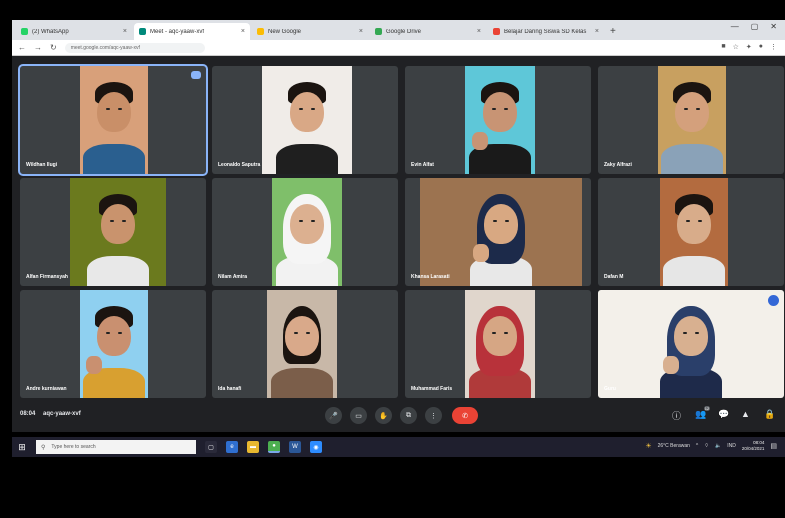 Image resolution: width=785 pixels, height=518 pixels. Describe the element at coordinates (648, 446) in the screenshot. I see `weather-icon: ☀` at that location.